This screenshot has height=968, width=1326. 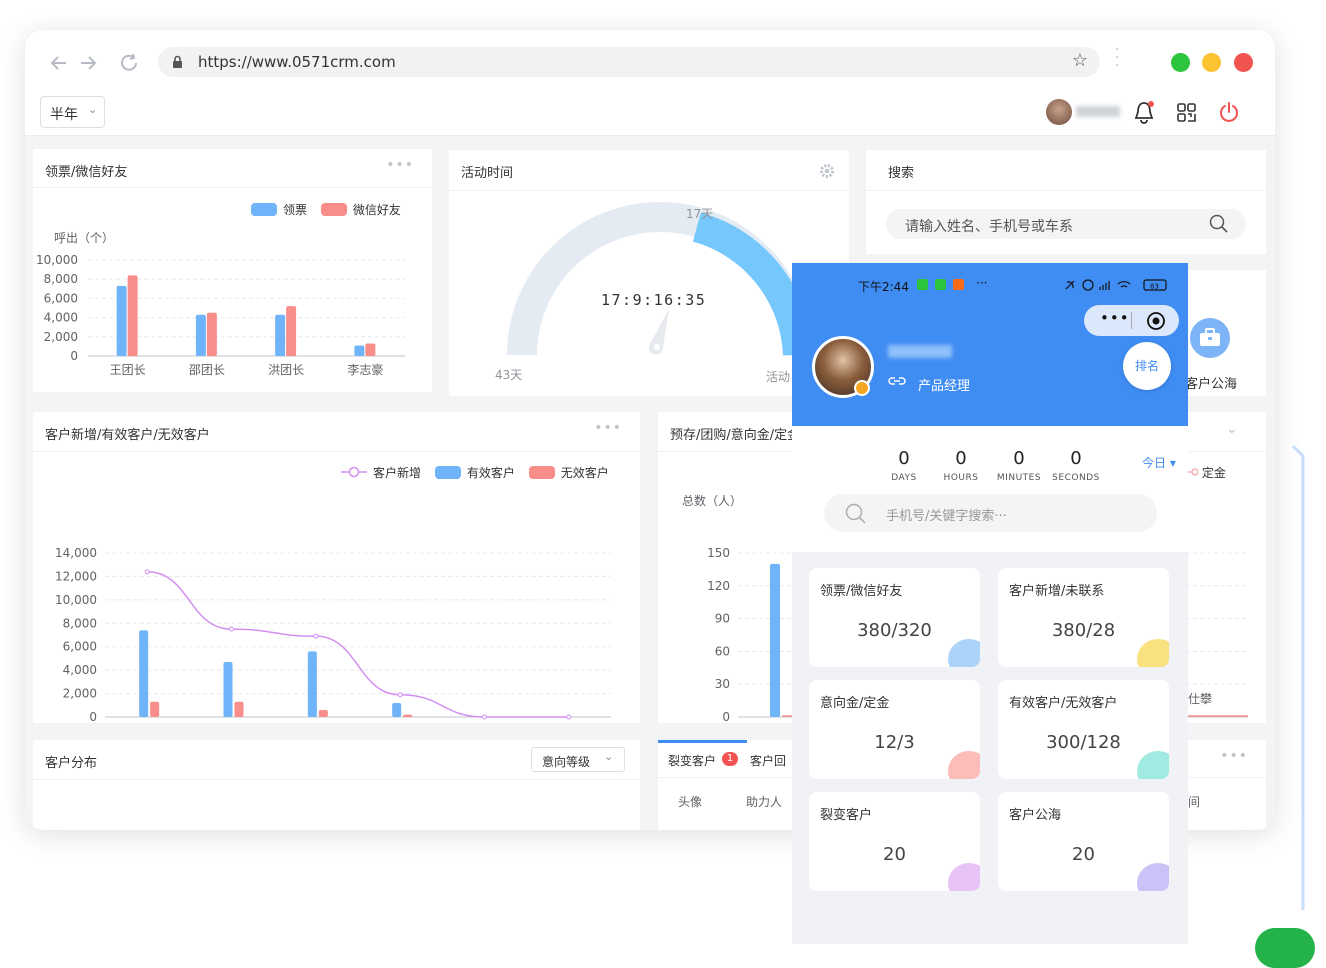 I want to click on countdown-minutes: 0, so click(x=1019, y=458).